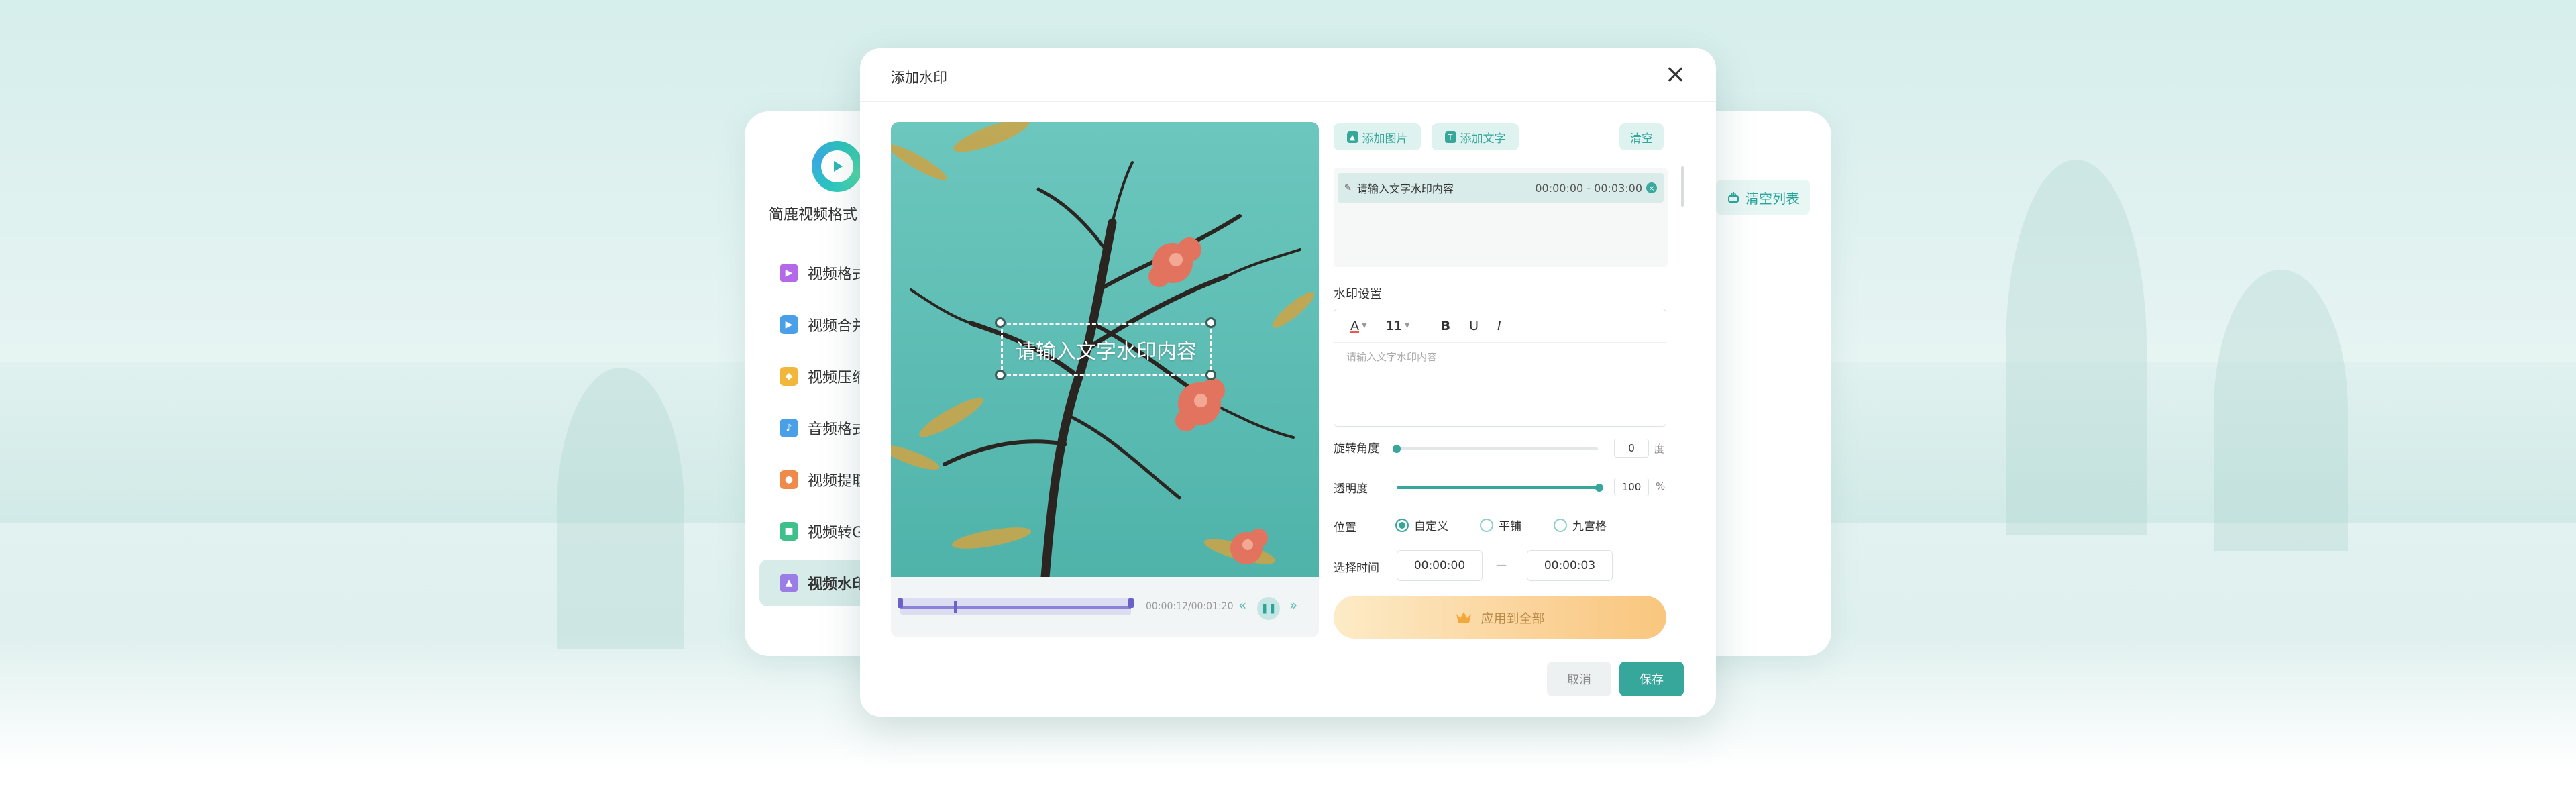 This screenshot has width=2576, height=793. Describe the element at coordinates (789, 479) in the screenshot. I see `video-extract-icon: ●` at that location.